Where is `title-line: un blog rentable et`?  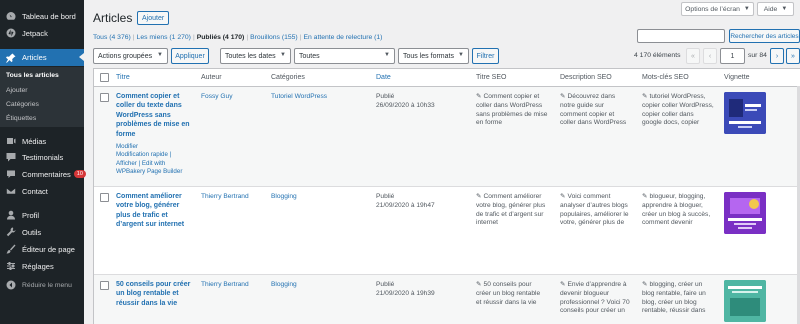
title-line: un blog rentable et is located at coordinates (147, 294).